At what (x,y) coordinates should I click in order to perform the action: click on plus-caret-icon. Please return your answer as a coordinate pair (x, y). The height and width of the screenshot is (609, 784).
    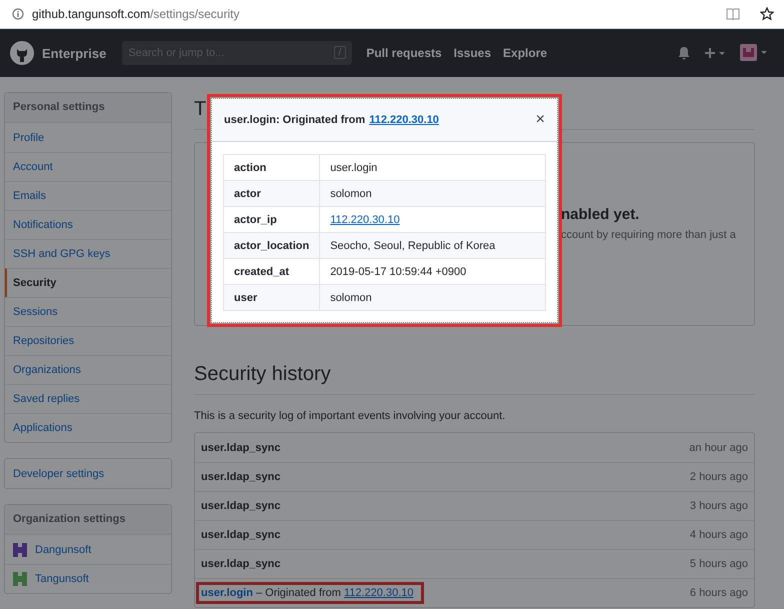
    Looking at the image, I should click on (715, 53).